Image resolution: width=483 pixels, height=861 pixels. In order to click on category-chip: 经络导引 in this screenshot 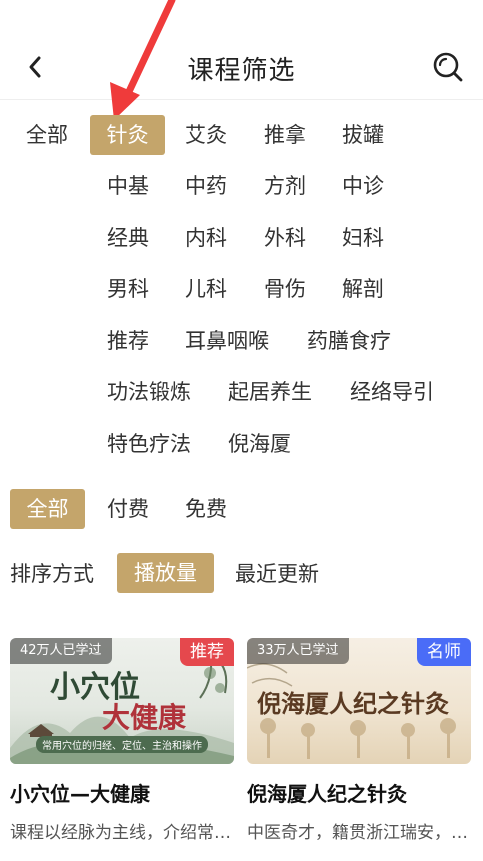, I will do `click(392, 392)`.